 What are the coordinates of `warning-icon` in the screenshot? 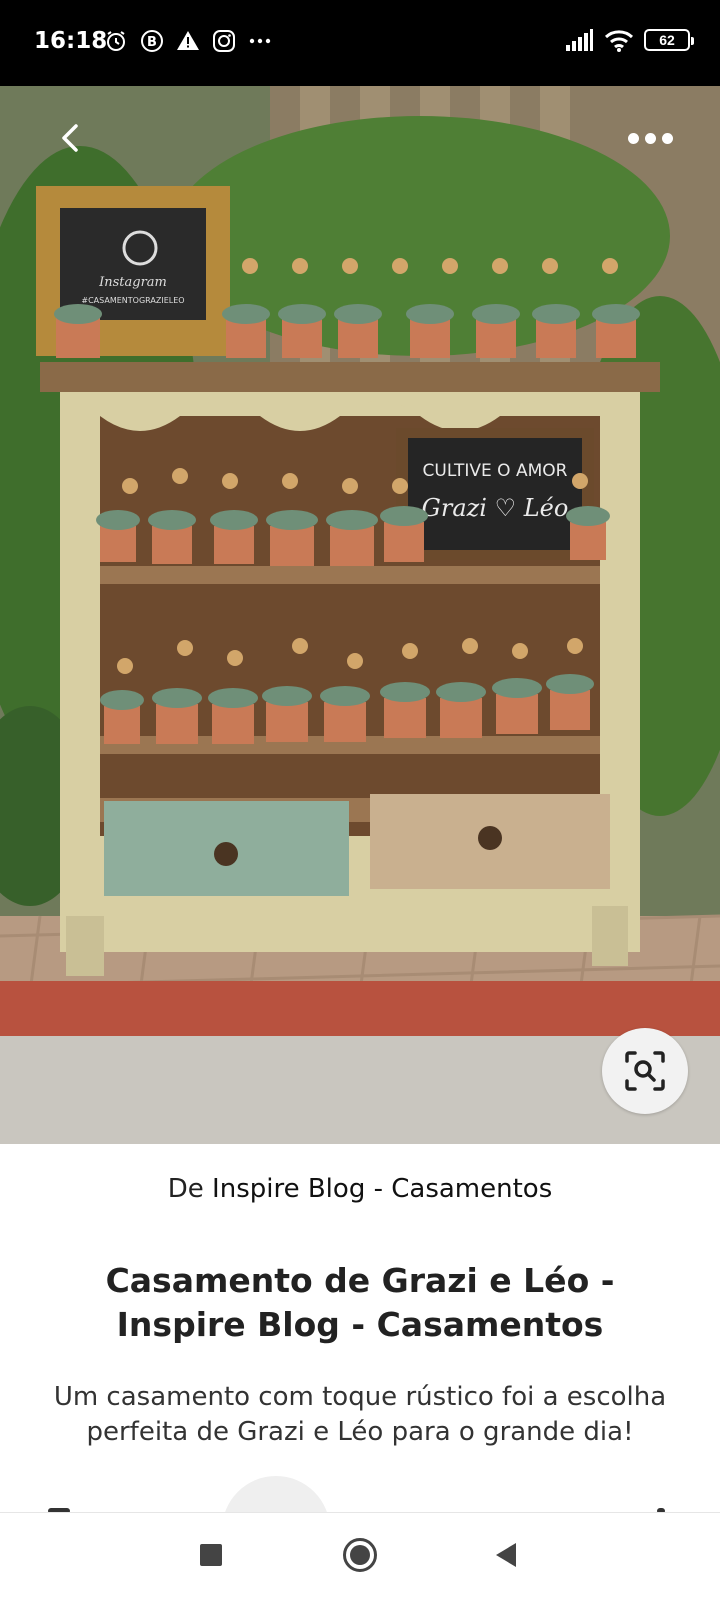 It's located at (188, 41).